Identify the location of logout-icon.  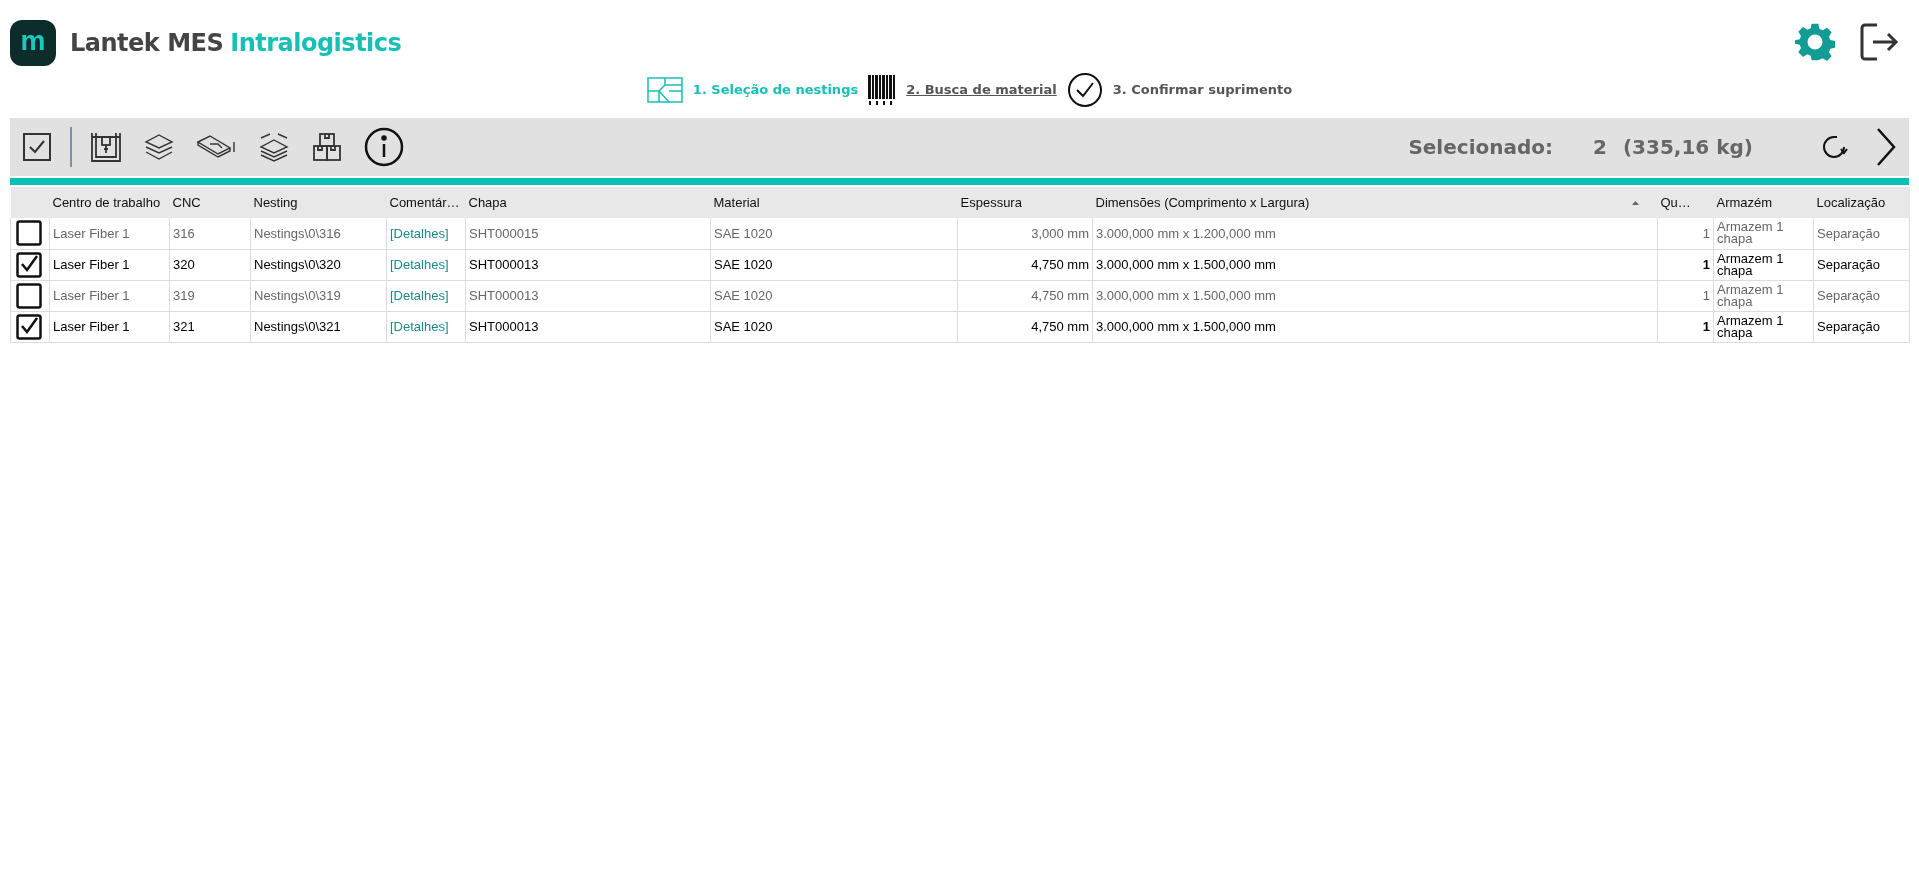
(1879, 42).